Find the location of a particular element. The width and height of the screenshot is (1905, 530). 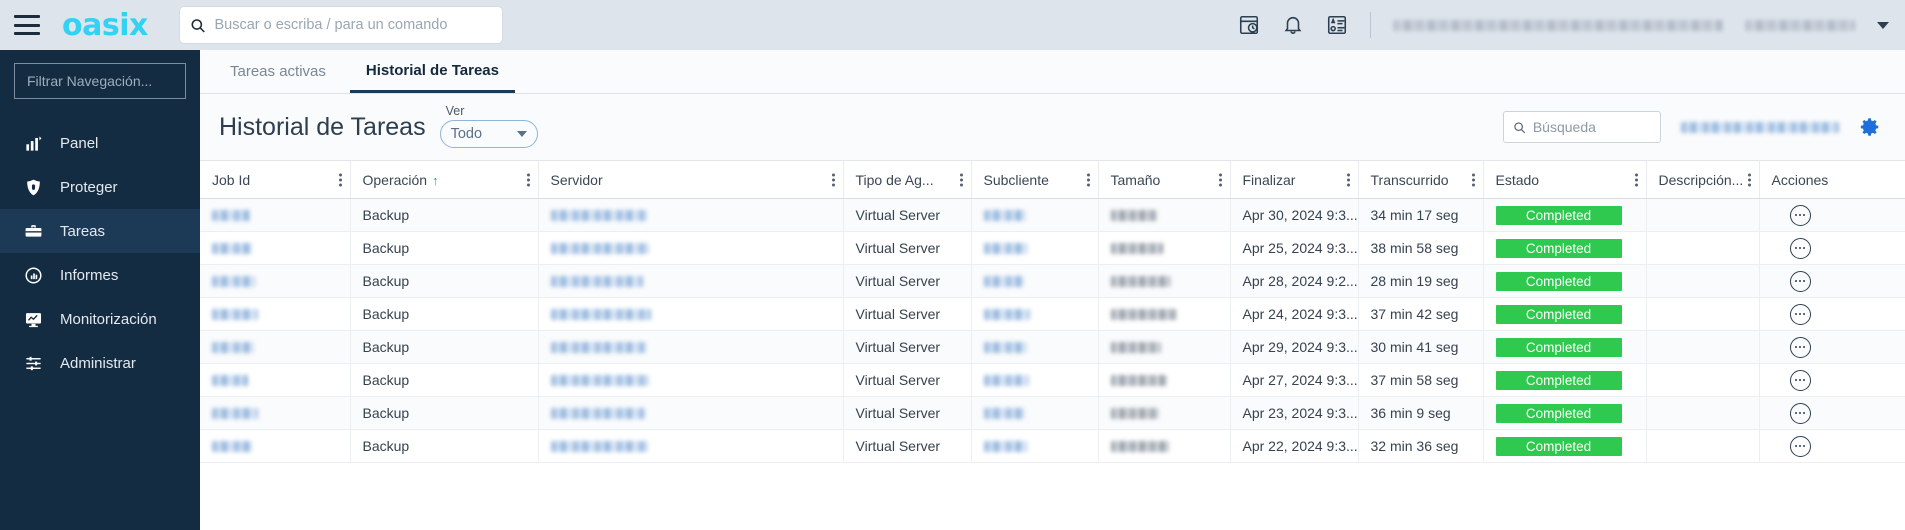

column-header-label: Tamaño is located at coordinates (1135, 179).